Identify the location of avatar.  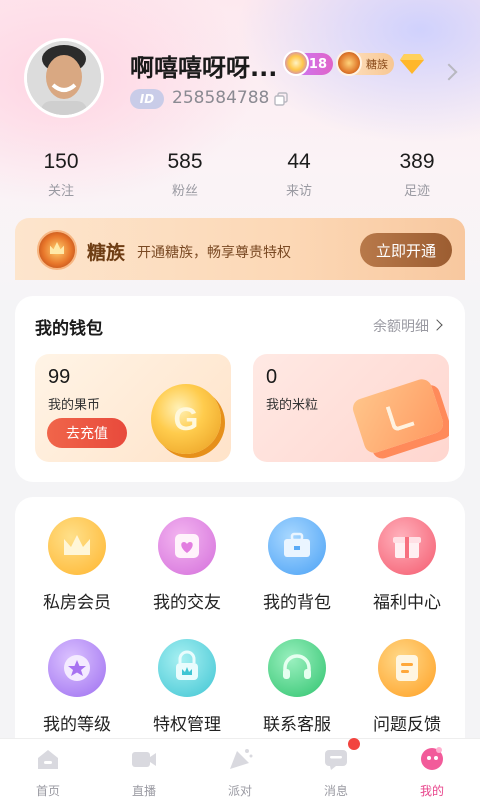
(64, 78).